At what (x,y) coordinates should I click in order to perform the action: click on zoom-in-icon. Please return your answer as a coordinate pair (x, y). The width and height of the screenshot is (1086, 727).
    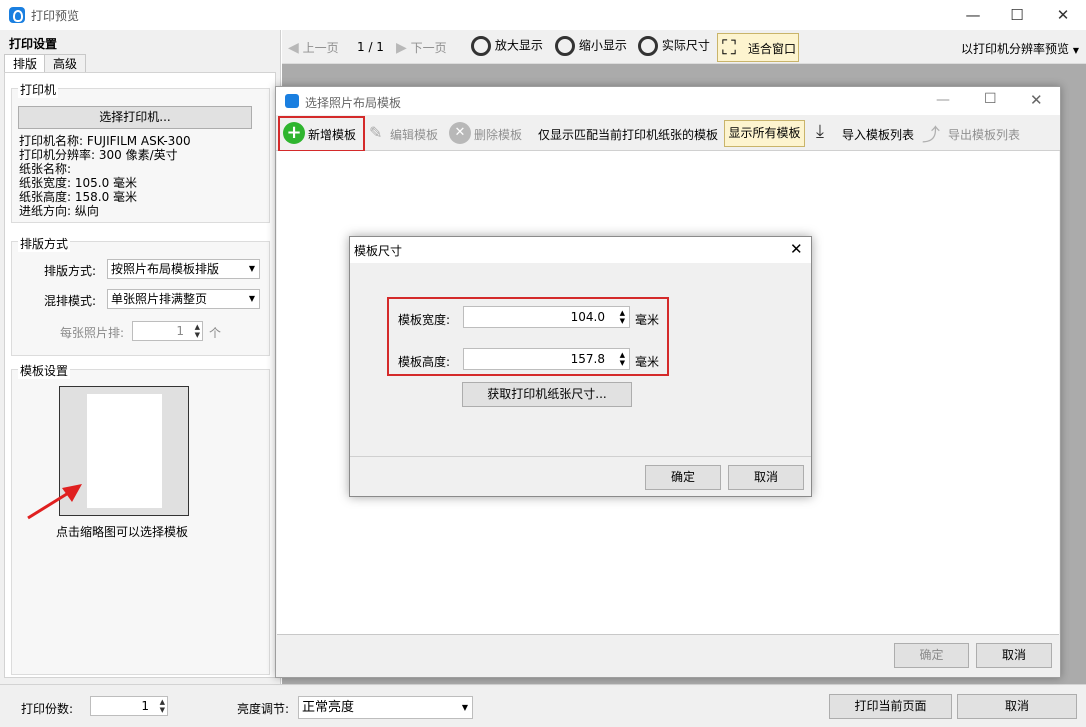
    Looking at the image, I should click on (481, 46).